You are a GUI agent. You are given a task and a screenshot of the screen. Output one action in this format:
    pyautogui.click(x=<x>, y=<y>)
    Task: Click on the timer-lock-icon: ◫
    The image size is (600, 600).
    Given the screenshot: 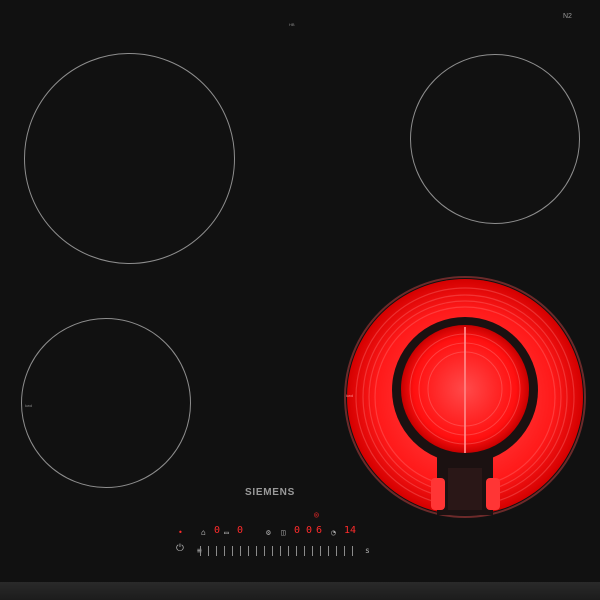 What is the action you would take?
    pyautogui.click(x=283, y=533)
    